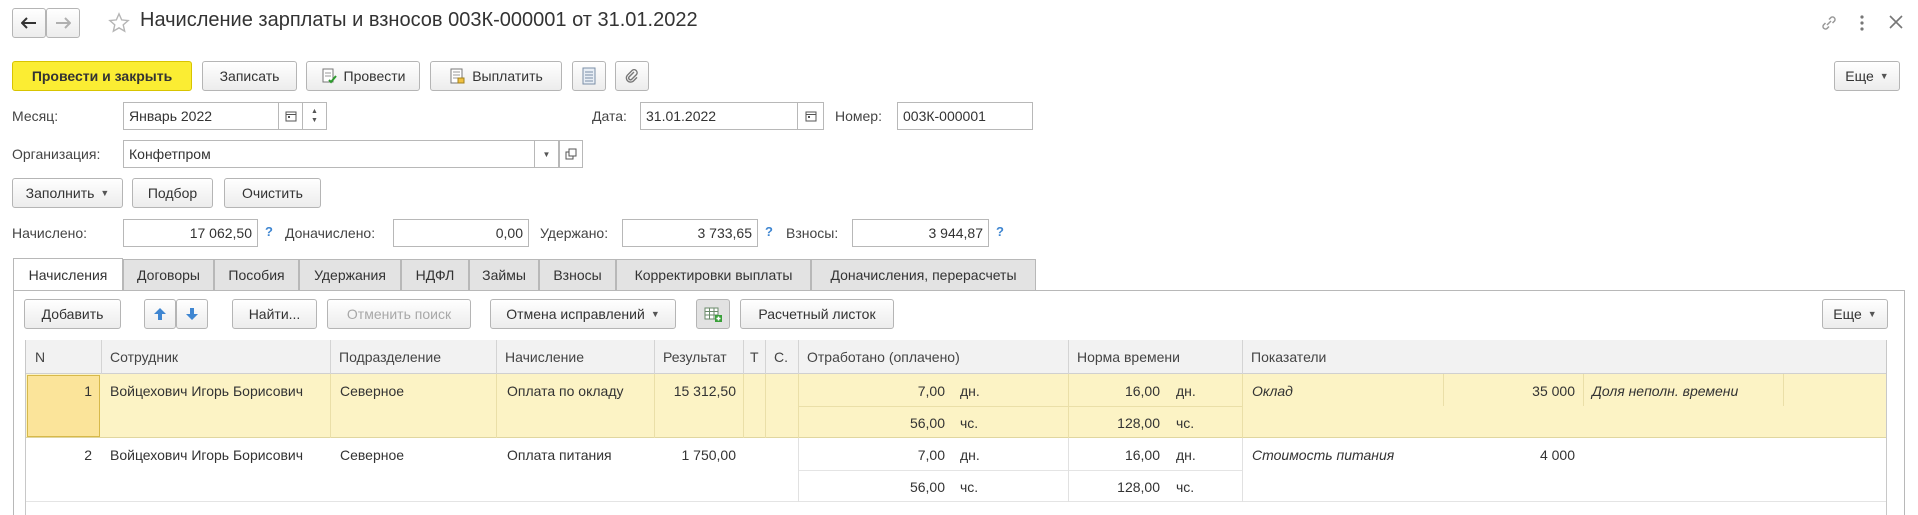 The height and width of the screenshot is (515, 1918). I want to click on post-button: Провести, so click(363, 76).